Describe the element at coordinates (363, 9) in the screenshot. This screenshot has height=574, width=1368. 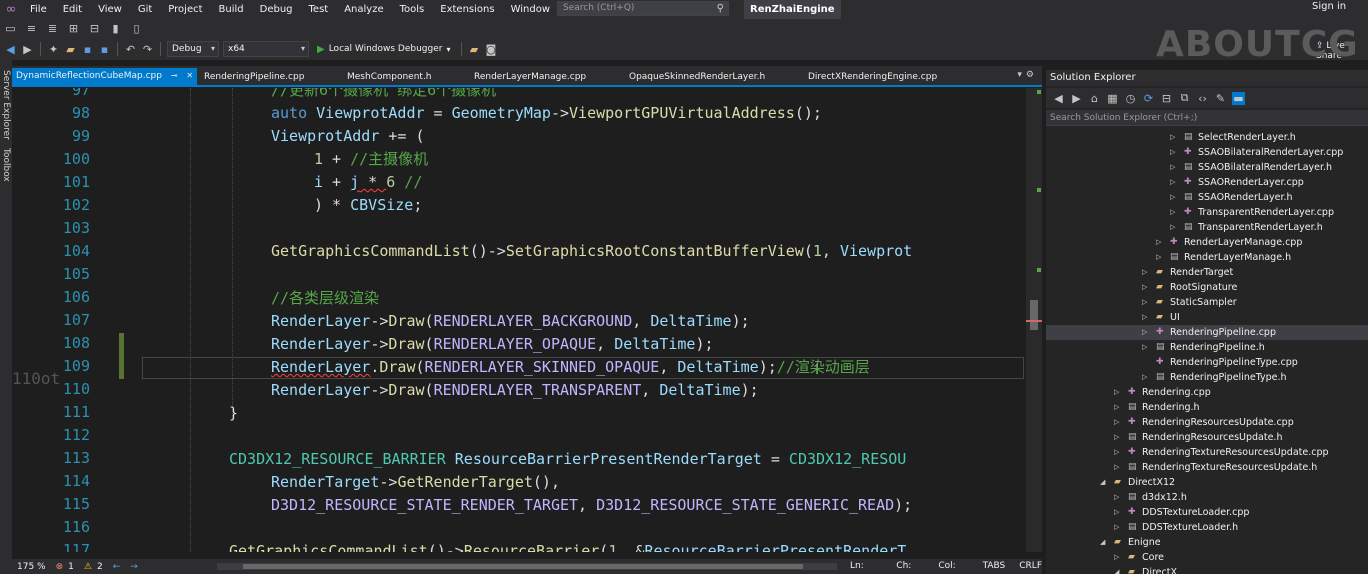
I see `menu-analyze: Analyze` at that location.